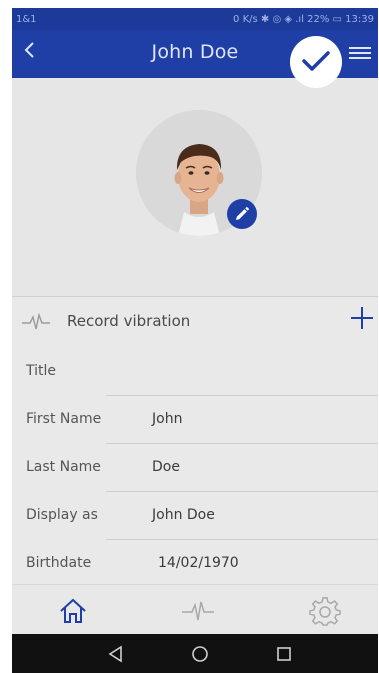 The height and width of the screenshot is (673, 379). I want to click on nav-settings, so click(325, 611).